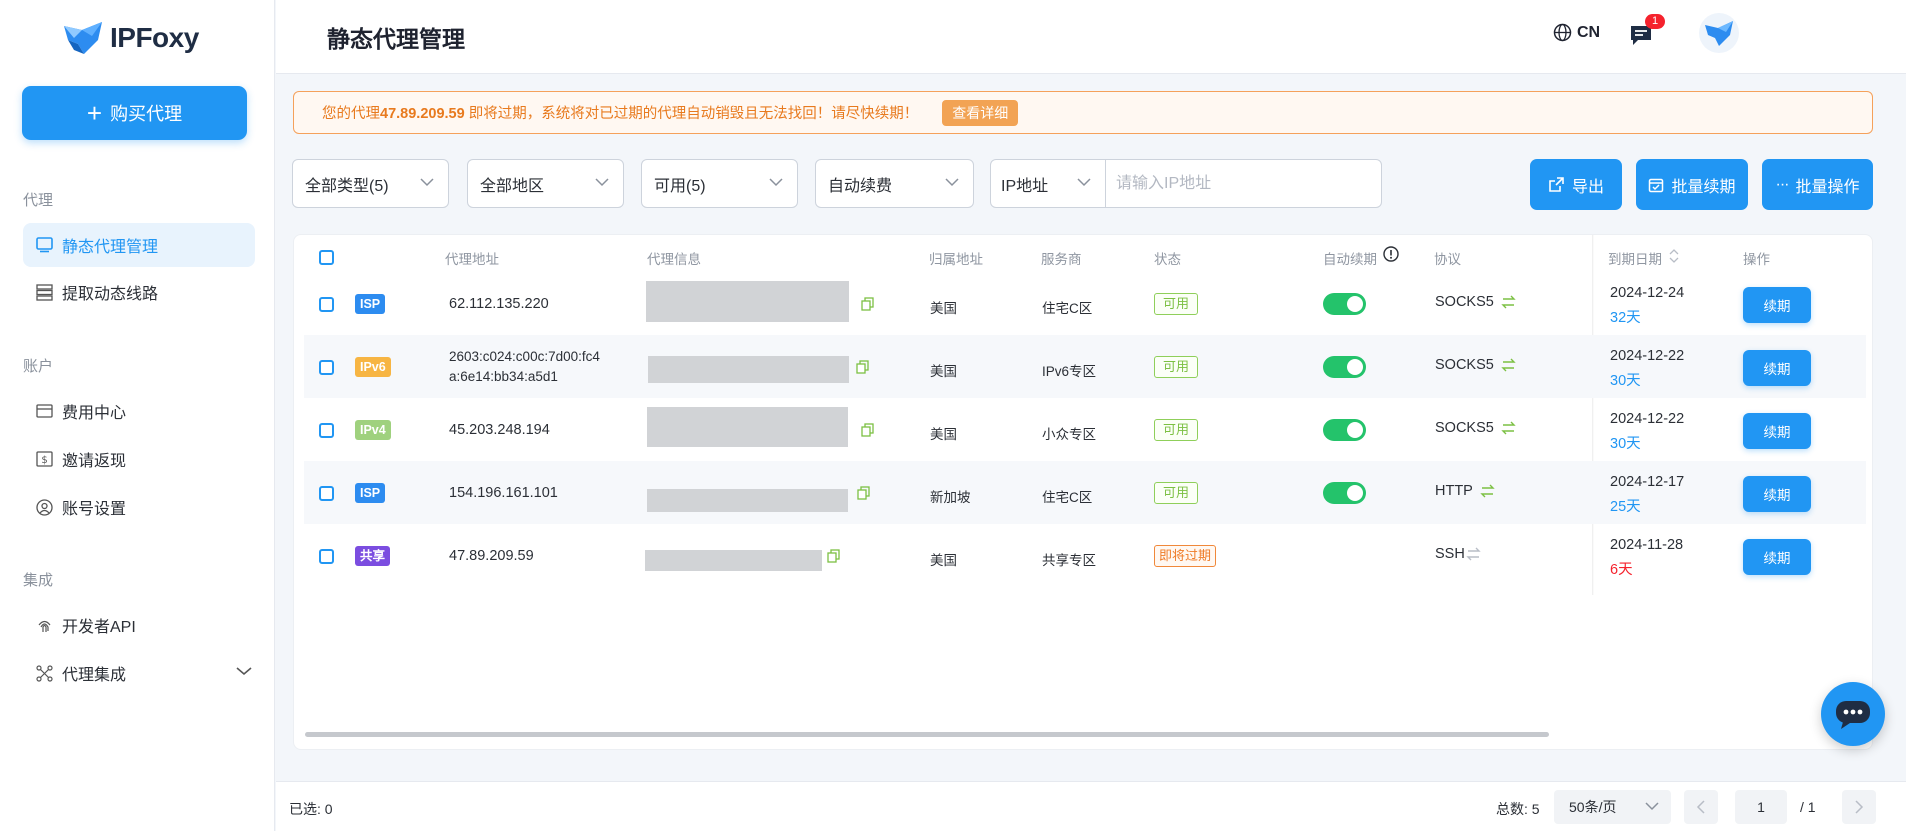 This screenshot has height=831, width=1906. I want to click on sidebar-item-account-settings: 账号设置, so click(139, 507).